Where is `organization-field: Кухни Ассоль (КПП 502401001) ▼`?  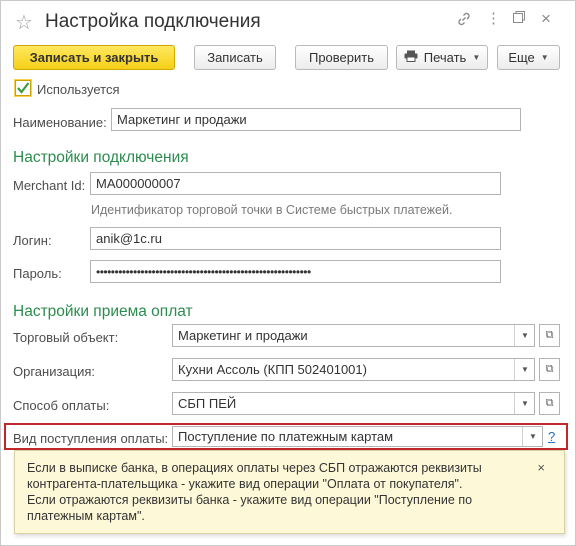
organization-field: Кухни Ассоль (КПП 502401001) ▼ is located at coordinates (353, 369).